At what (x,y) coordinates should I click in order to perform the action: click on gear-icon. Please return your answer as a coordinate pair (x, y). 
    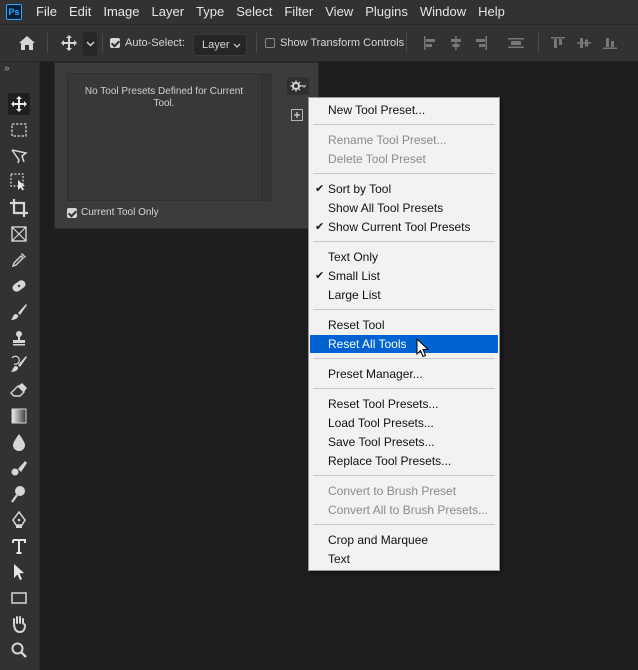
    Looking at the image, I should click on (298, 86).